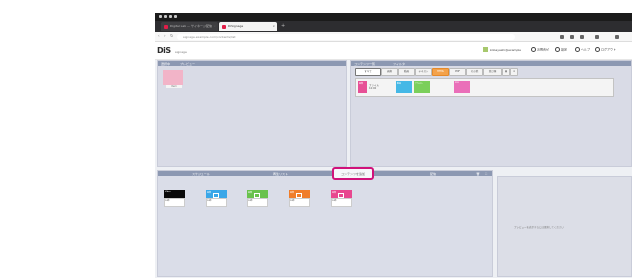 The image size is (632, 278). I want to click on forward-icon: ›, so click(165, 36).